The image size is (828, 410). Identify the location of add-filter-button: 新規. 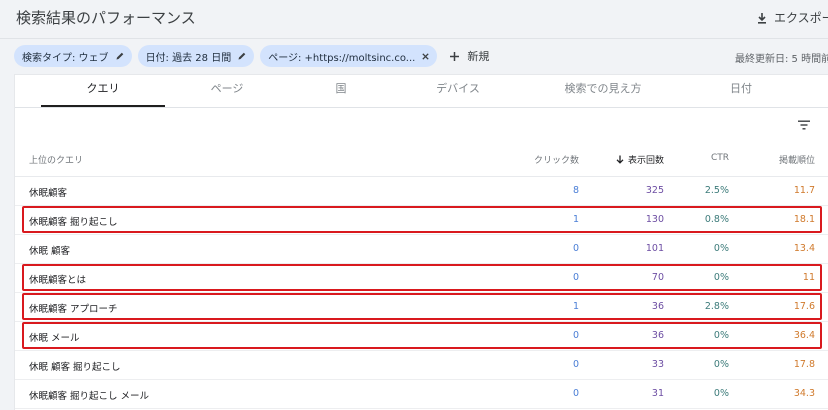
(469, 56).